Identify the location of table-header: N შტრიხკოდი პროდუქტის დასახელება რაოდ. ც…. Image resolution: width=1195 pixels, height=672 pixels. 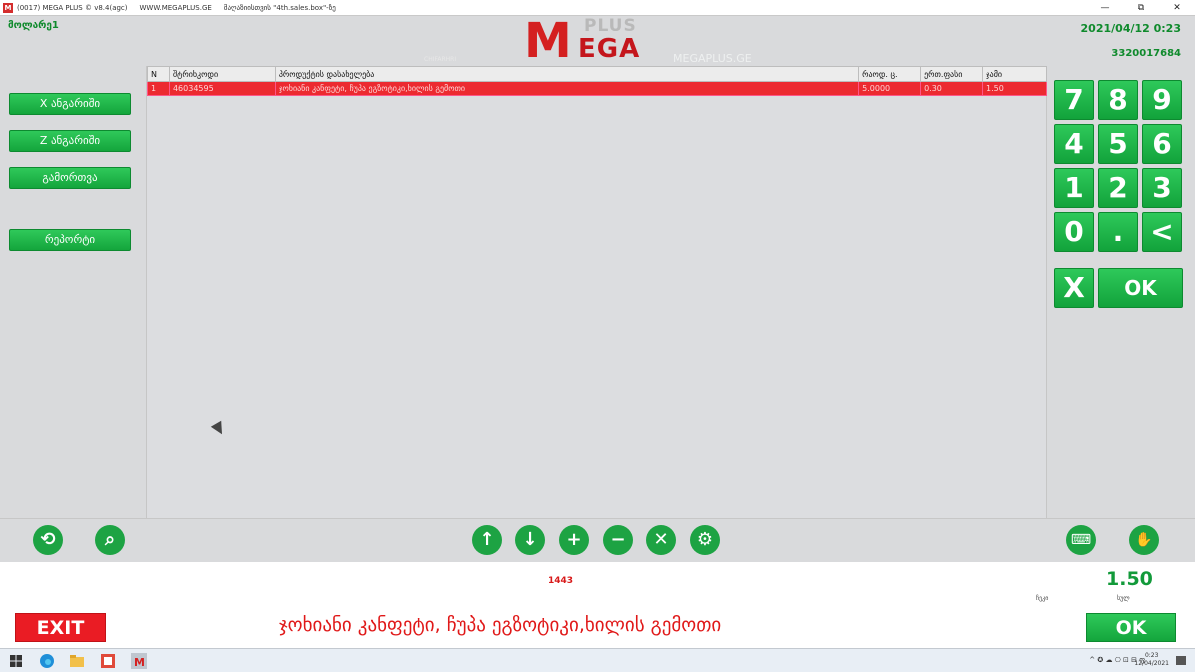
(597, 74).